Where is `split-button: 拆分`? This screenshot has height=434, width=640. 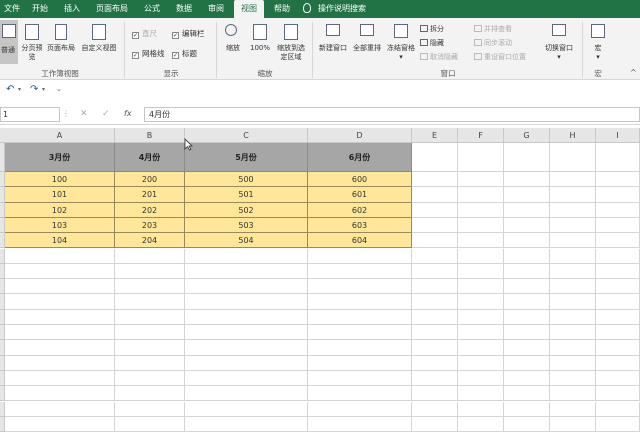
split-button: 拆分 is located at coordinates (432, 29).